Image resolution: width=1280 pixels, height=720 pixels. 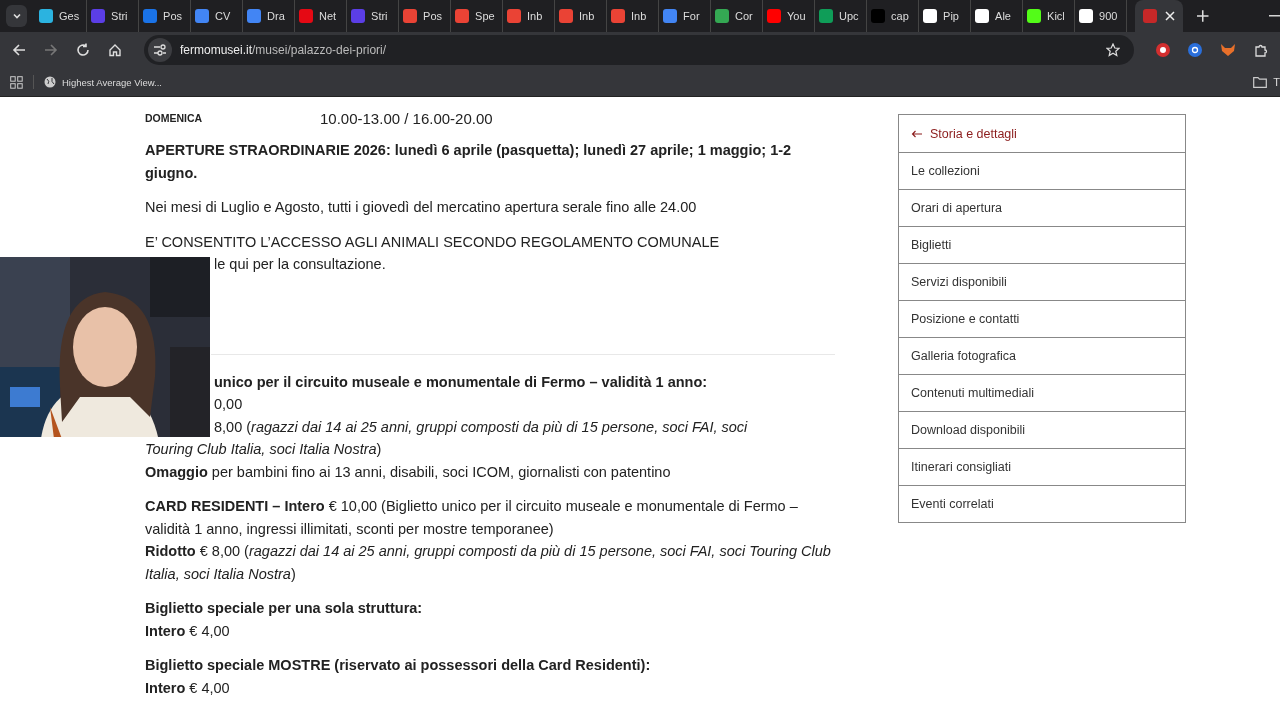 I want to click on minimize-icon, so click(x=1274, y=16).